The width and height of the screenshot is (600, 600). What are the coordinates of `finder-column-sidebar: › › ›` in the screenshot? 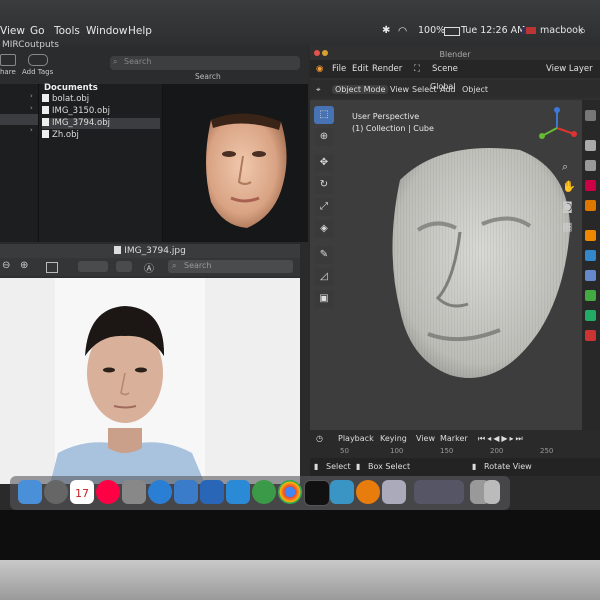 It's located at (19, 163).